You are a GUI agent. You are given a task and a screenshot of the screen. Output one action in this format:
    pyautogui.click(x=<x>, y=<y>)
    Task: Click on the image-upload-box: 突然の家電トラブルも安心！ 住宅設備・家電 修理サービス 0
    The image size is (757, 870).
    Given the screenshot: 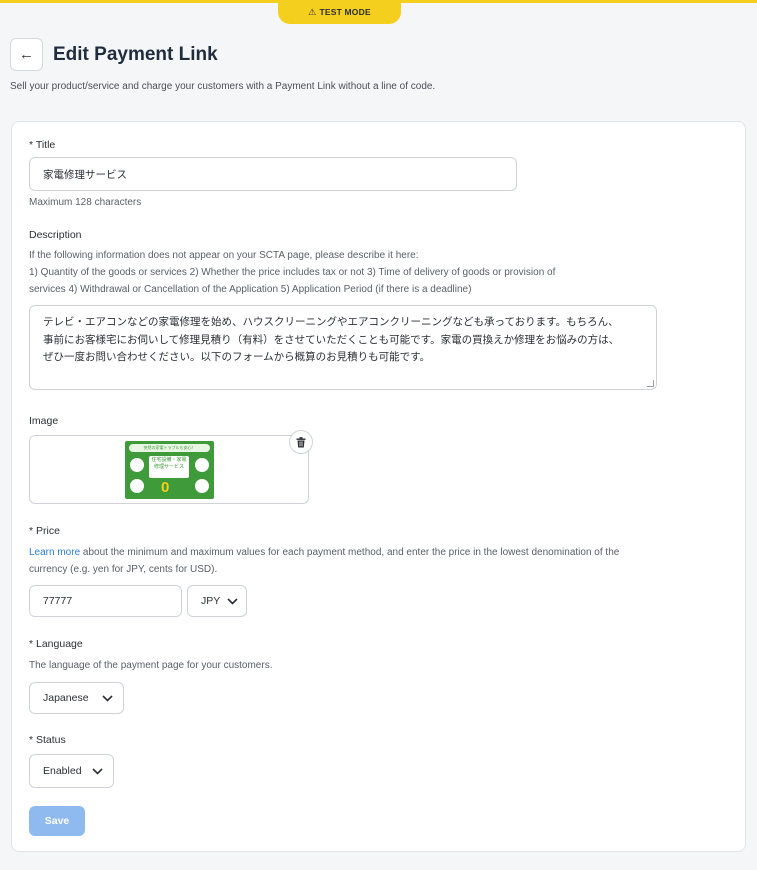 What is the action you would take?
    pyautogui.click(x=169, y=469)
    